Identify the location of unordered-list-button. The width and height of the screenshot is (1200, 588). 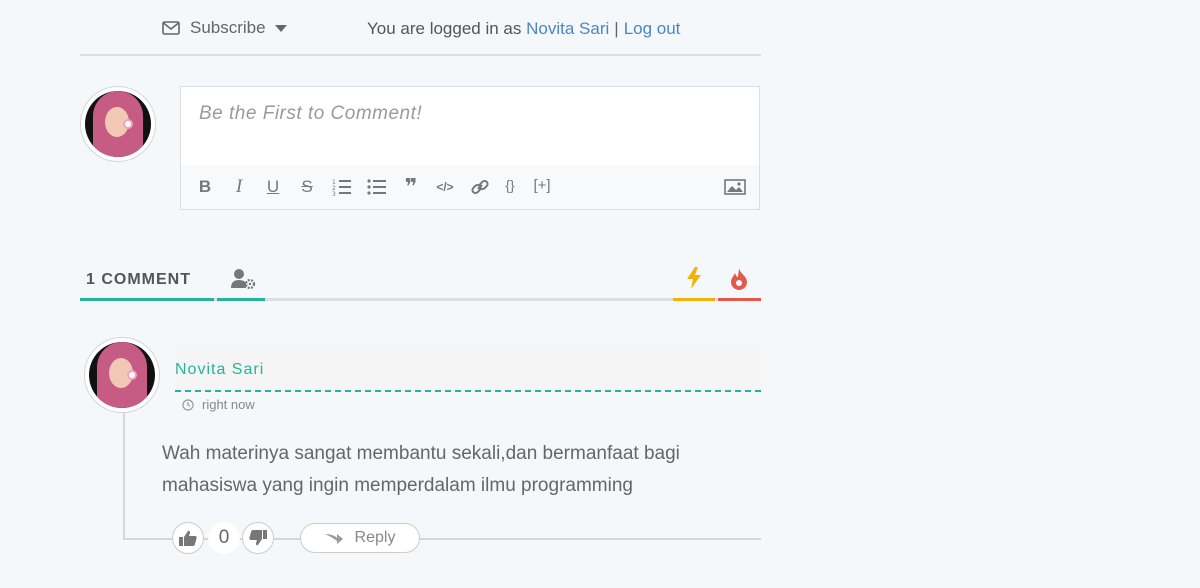
(377, 187).